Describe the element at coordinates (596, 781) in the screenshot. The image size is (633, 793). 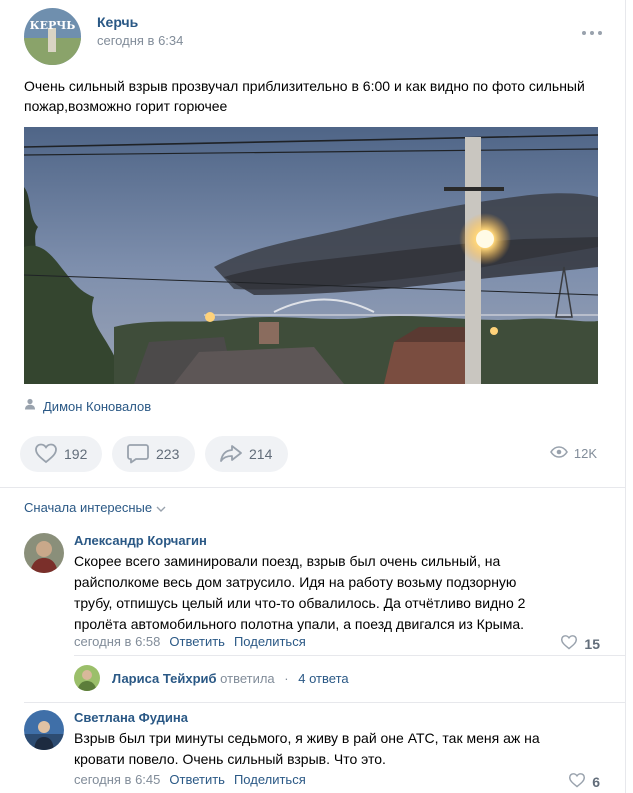
I see `comment-like-count: 6` at that location.